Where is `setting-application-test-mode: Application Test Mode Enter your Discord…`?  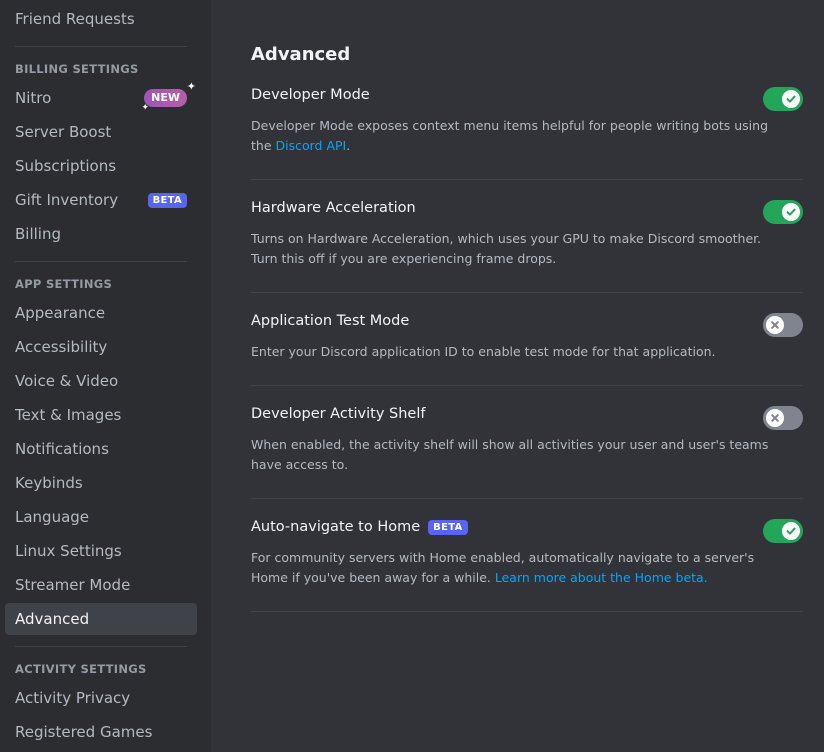
setting-application-test-mode: Application Test Mode Enter your Discord… is located at coordinates (527, 349).